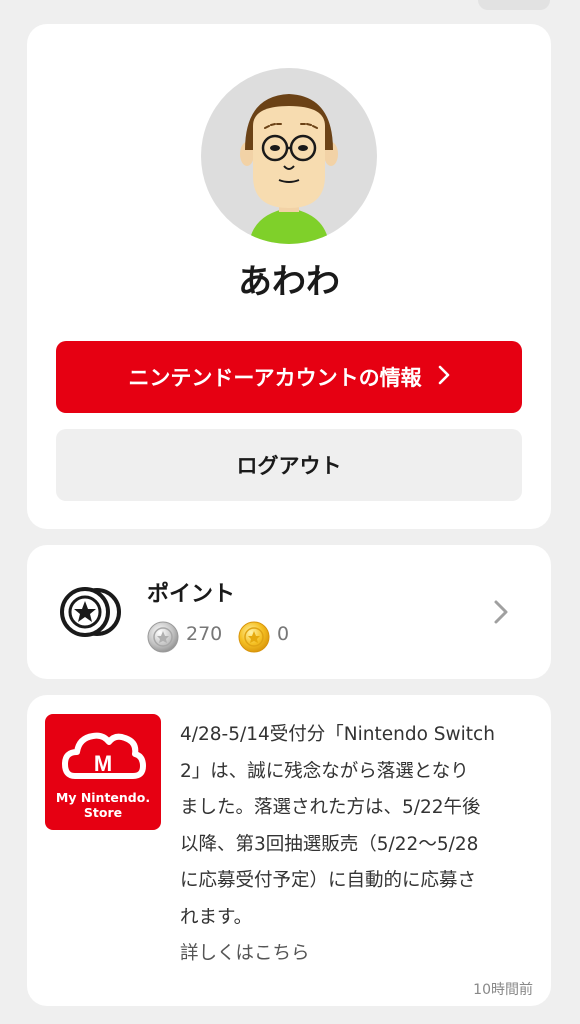  What do you see at coordinates (289, 612) in the screenshot?
I see `points-card: ポイント 270 0` at bounding box center [289, 612].